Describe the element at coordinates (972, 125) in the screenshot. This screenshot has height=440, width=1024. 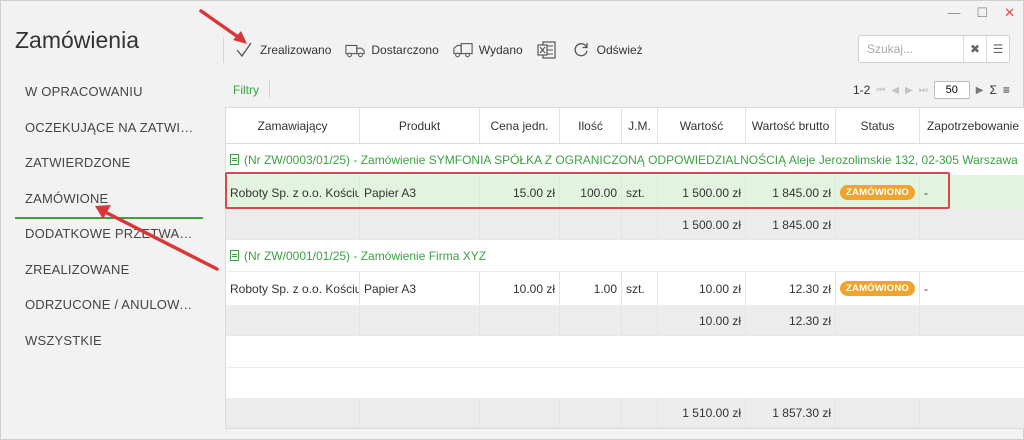
I see `col-header-zapotrzebowanie: Zapotrzebowanie` at that location.